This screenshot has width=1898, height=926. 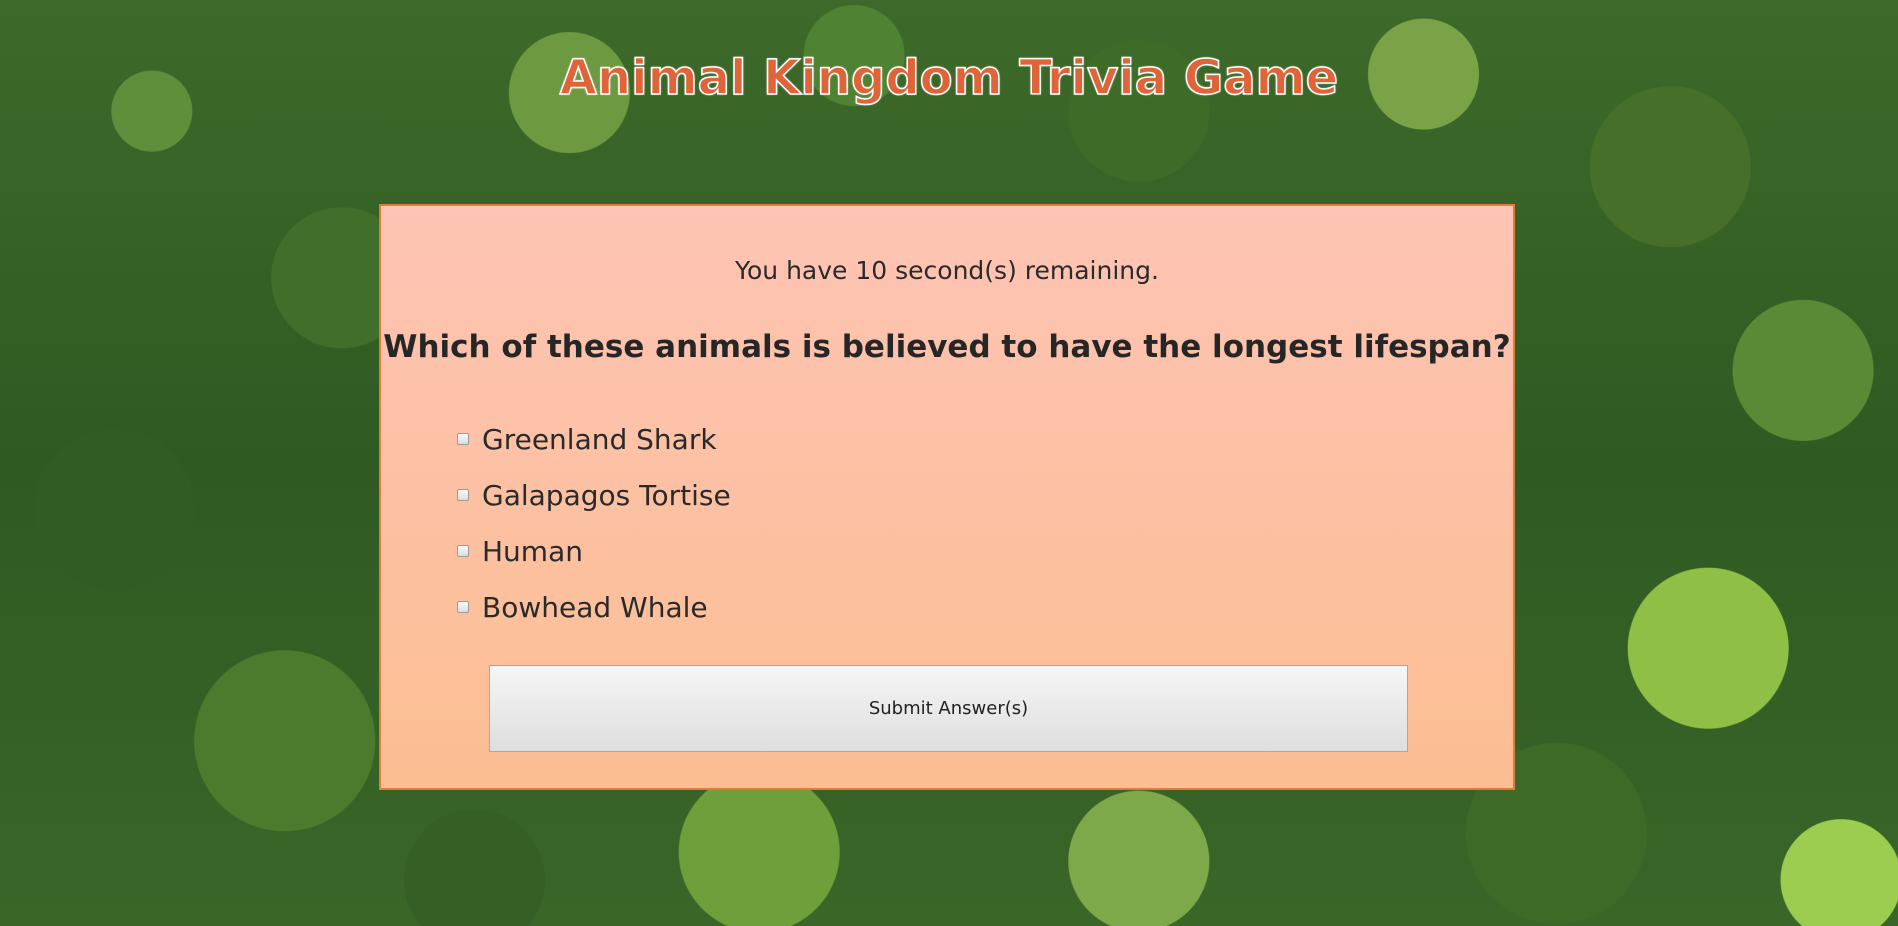 I want to click on submit-button: Submit Answer(s), so click(x=948, y=708).